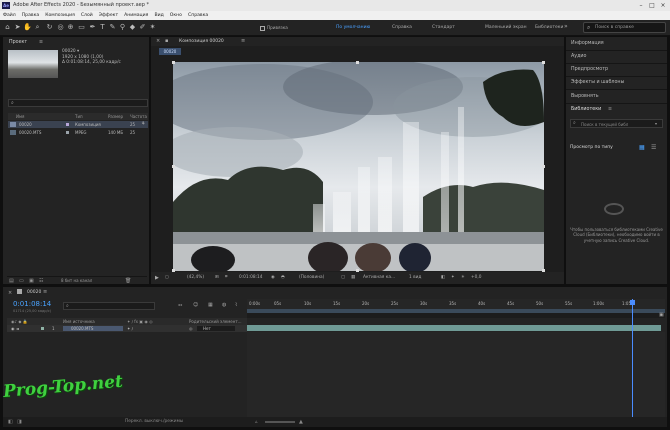 Image resolution: width=670 pixels, height=430 pixels. What do you see at coordinates (597, 82) in the screenshot?
I see `panel-effects: Эффекты и шаблоны` at bounding box center [597, 82].